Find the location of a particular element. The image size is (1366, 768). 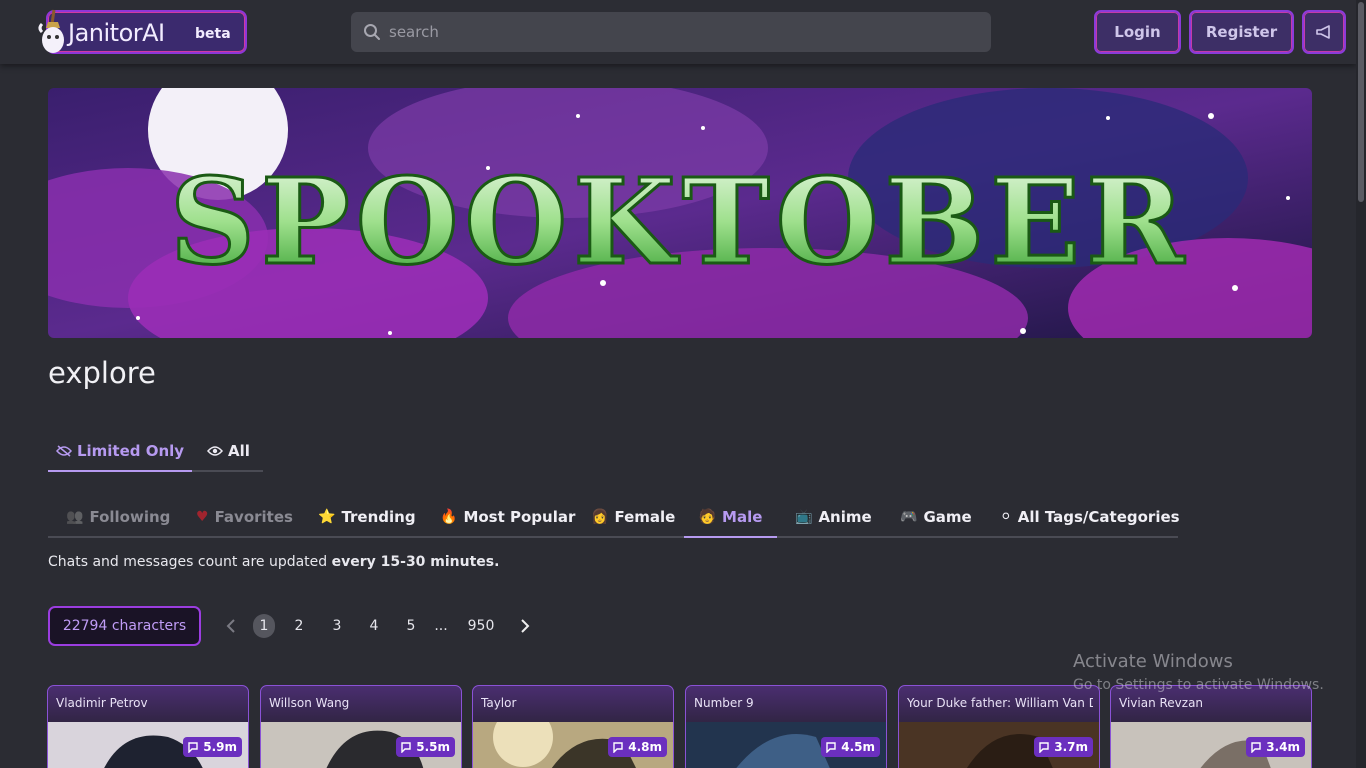

character-card: Number 9 4.5m is located at coordinates (786, 726).